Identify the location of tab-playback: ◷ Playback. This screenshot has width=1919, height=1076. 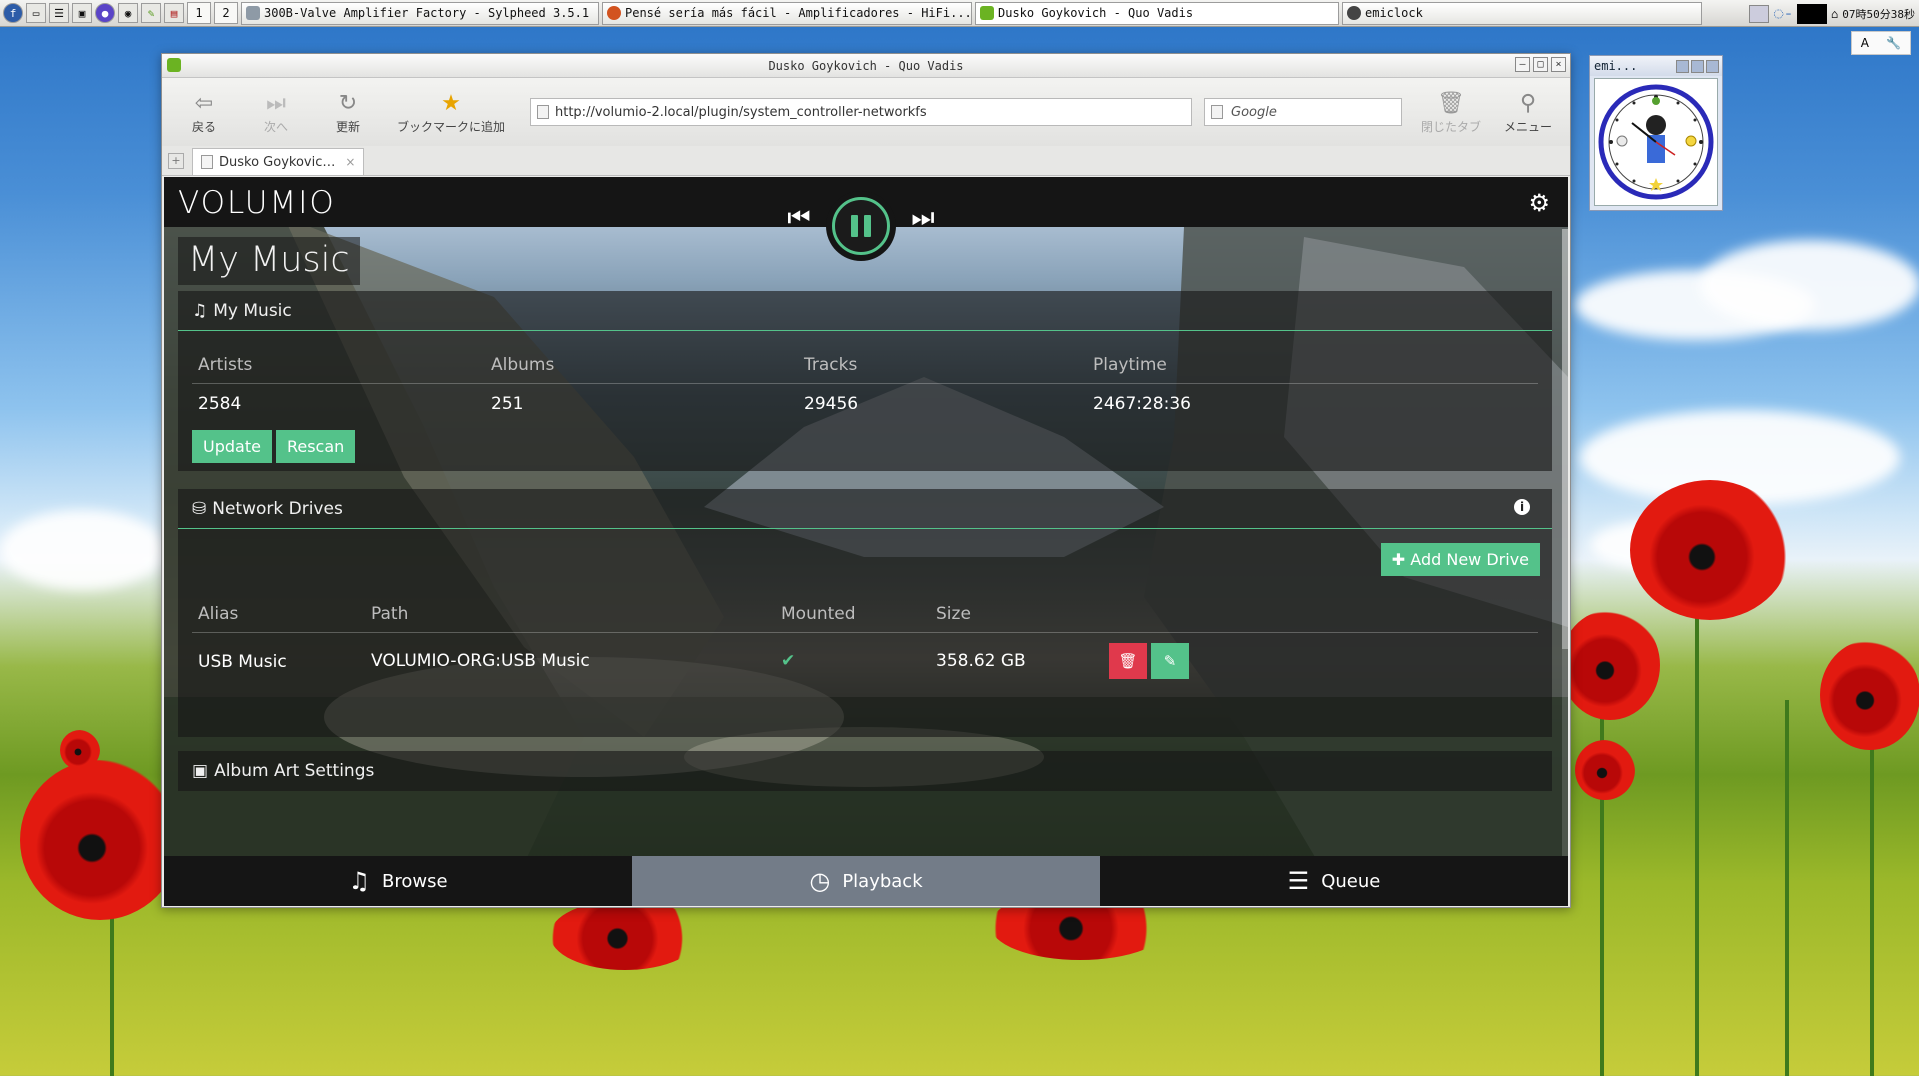
(866, 881).